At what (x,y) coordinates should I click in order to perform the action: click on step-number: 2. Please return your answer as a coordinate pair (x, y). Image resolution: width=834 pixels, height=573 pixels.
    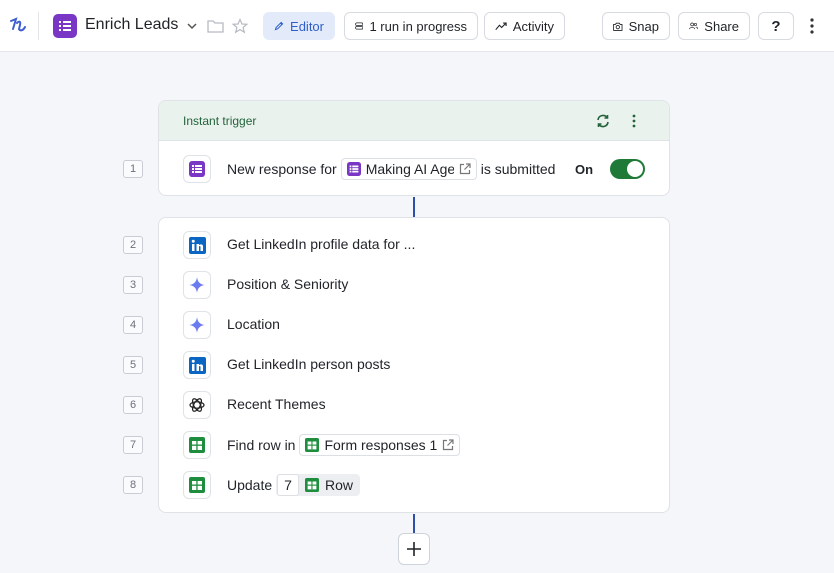
    Looking at the image, I should click on (133, 245).